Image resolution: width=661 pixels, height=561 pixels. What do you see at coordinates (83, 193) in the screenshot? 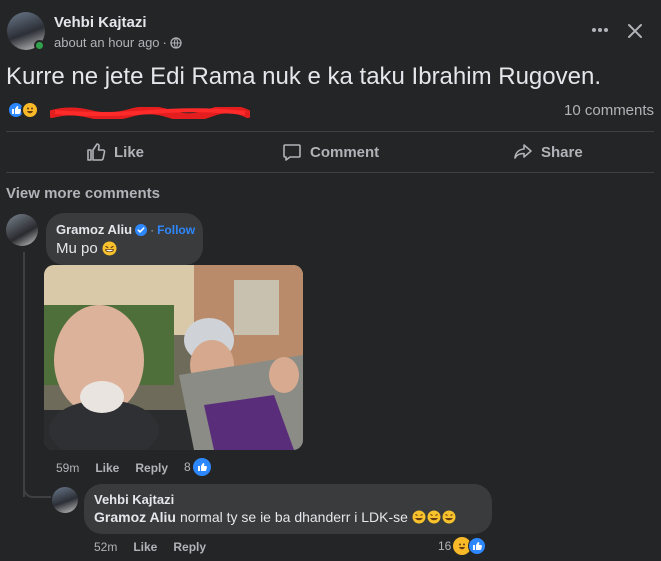
I see `view-more-comments: View more comments` at bounding box center [83, 193].